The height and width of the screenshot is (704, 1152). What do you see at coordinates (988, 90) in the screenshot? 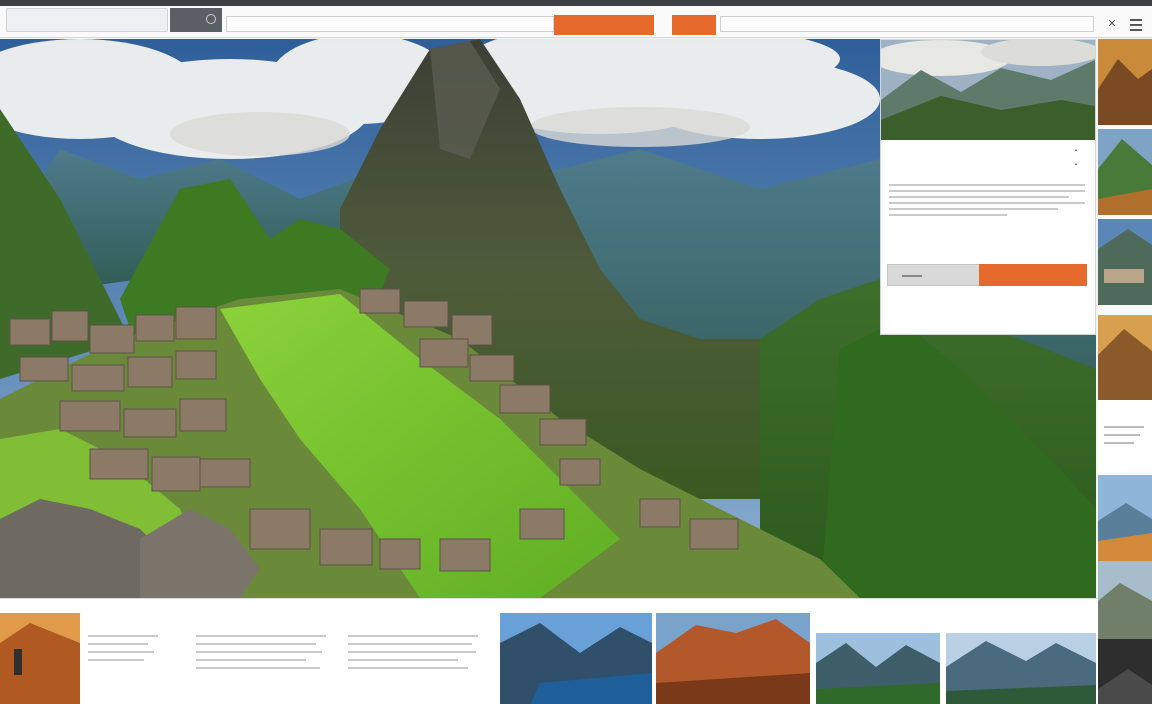
I see `booking-card-image` at bounding box center [988, 90].